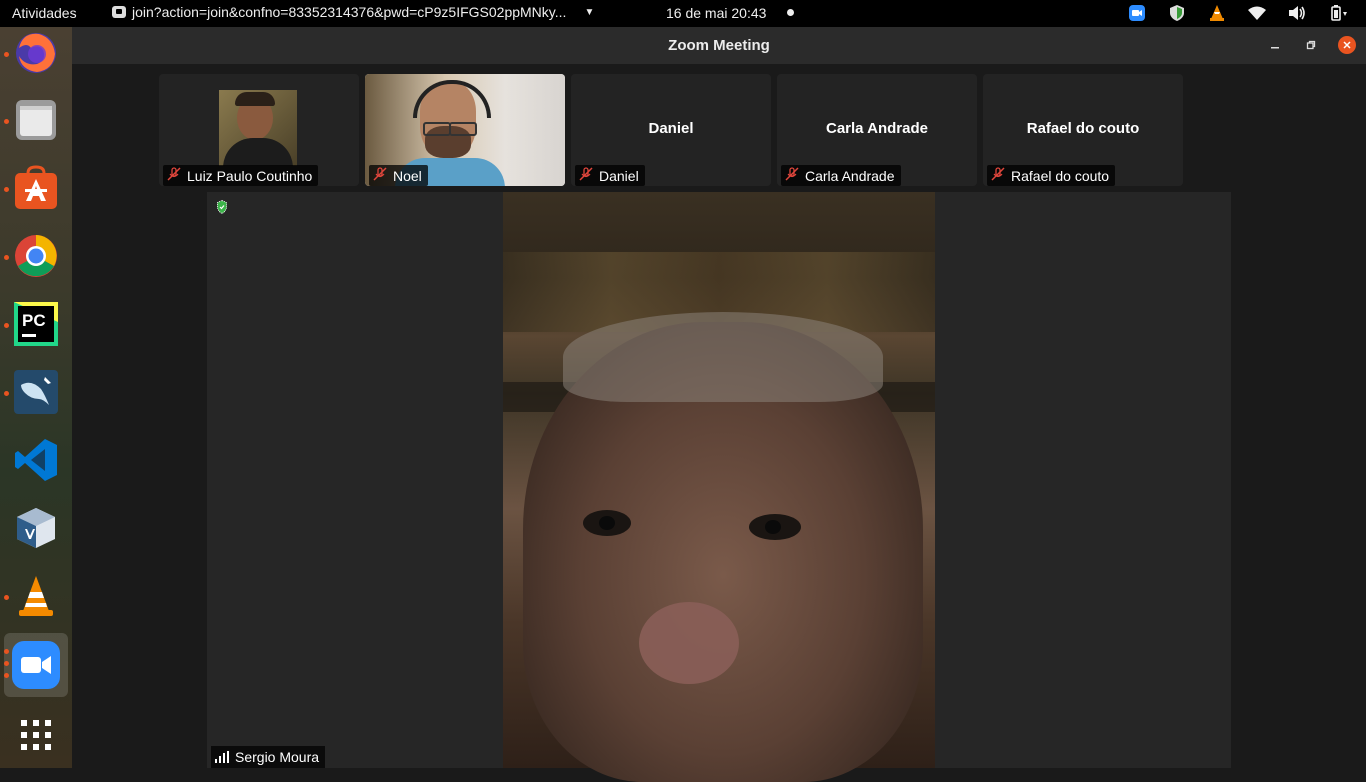  Describe the element at coordinates (1275, 45) in the screenshot. I see `minimize-button` at that location.